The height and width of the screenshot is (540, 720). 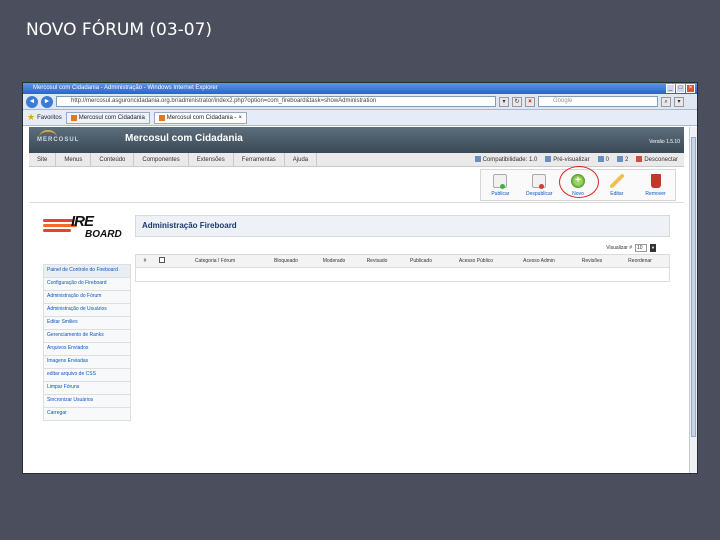 I want to click on page-scrollbar, so click(x=693, y=300).